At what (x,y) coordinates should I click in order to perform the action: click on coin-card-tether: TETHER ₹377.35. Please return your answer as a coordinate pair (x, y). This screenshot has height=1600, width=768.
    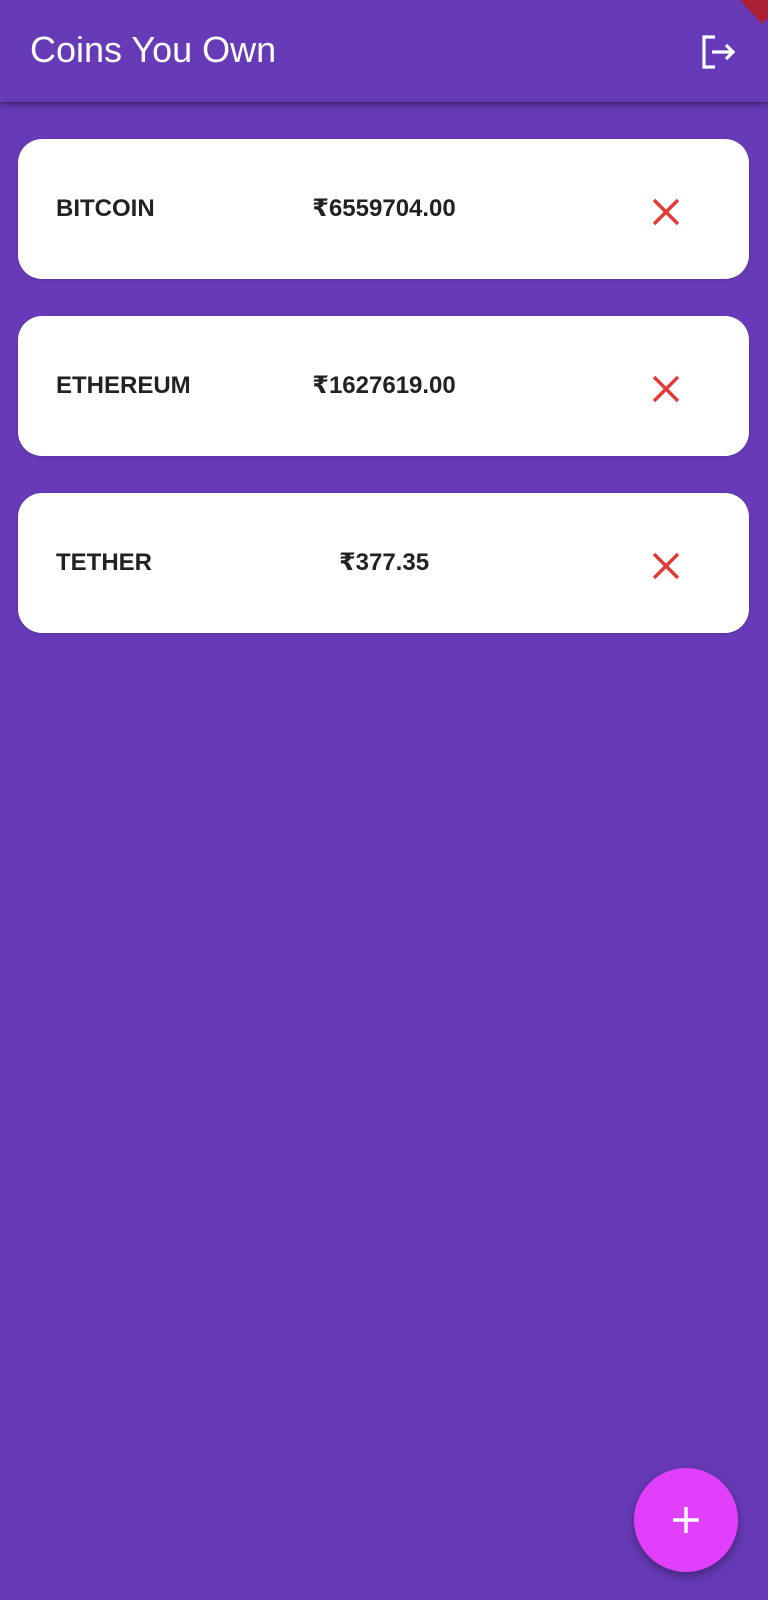
    Looking at the image, I should click on (383, 563).